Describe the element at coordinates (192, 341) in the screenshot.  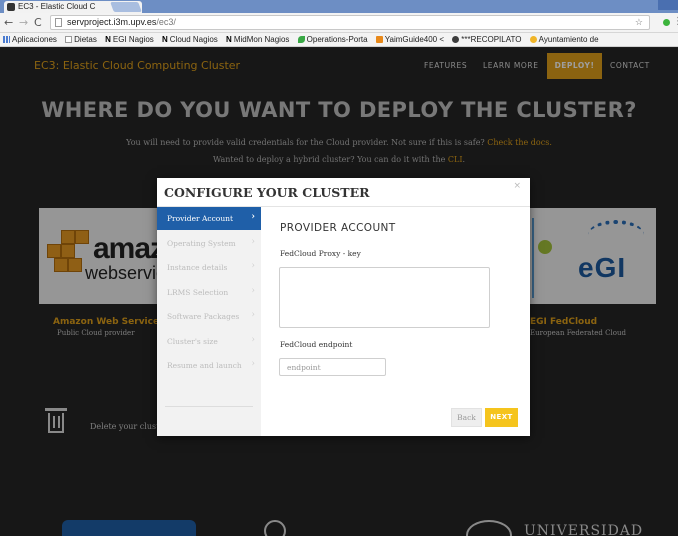
I see `step-label: Cluster's size` at that location.